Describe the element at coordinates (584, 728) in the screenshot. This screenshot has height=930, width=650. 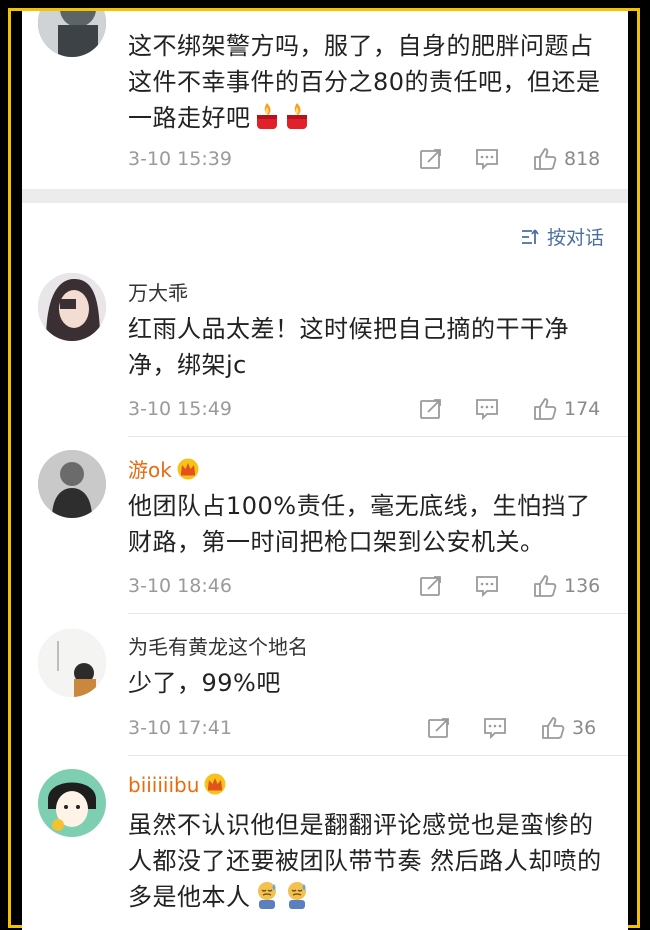
I see `like-count: 36` at that location.